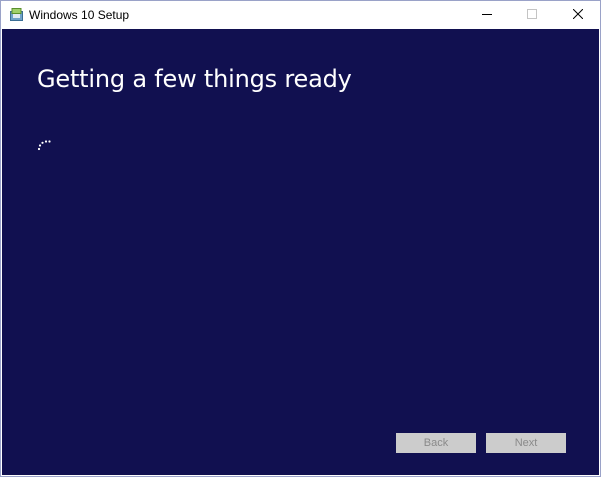 The image size is (601, 477). I want to click on close-icon, so click(577, 15).